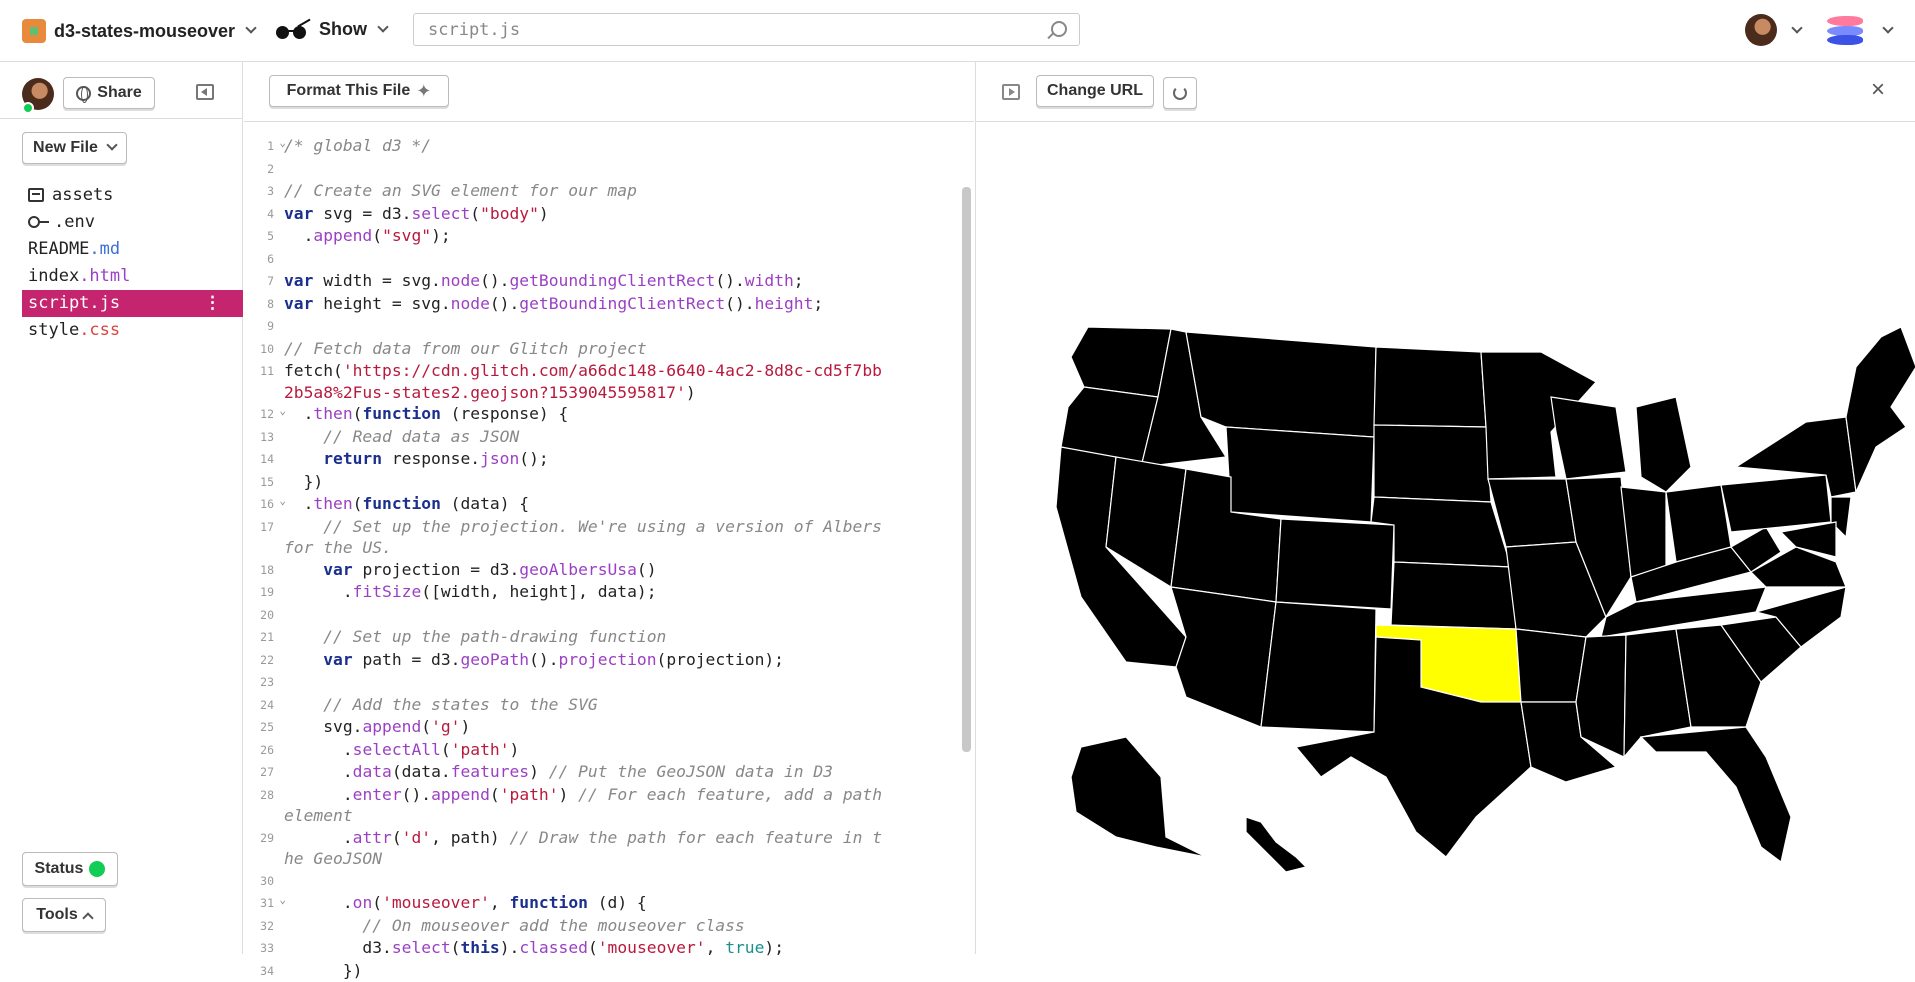 This screenshot has width=1915, height=982. I want to click on code-line: 24 // Add the states to the SVG, so click(603, 705).